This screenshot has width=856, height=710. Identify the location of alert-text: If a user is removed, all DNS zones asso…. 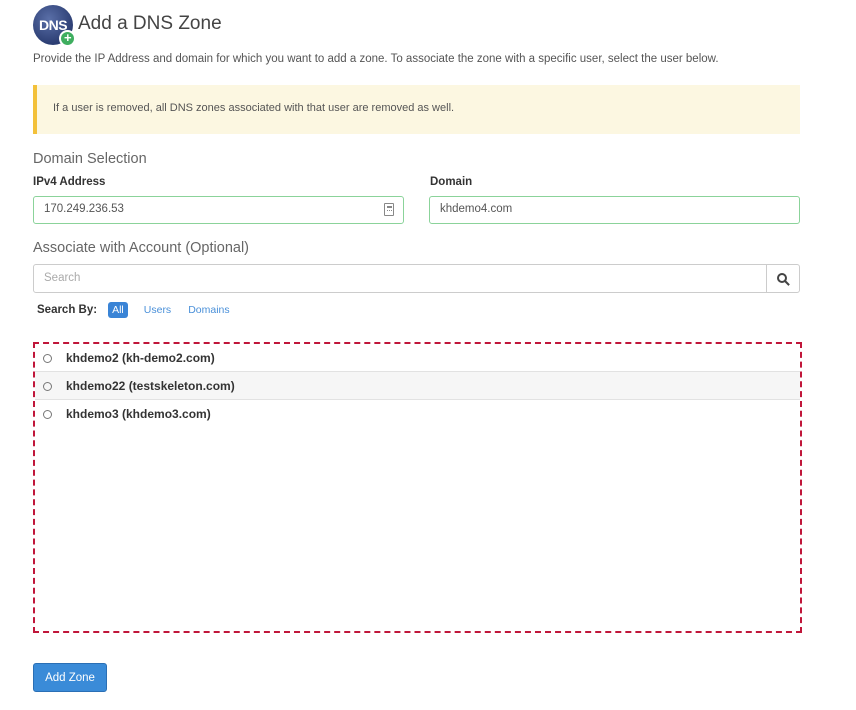
(254, 108).